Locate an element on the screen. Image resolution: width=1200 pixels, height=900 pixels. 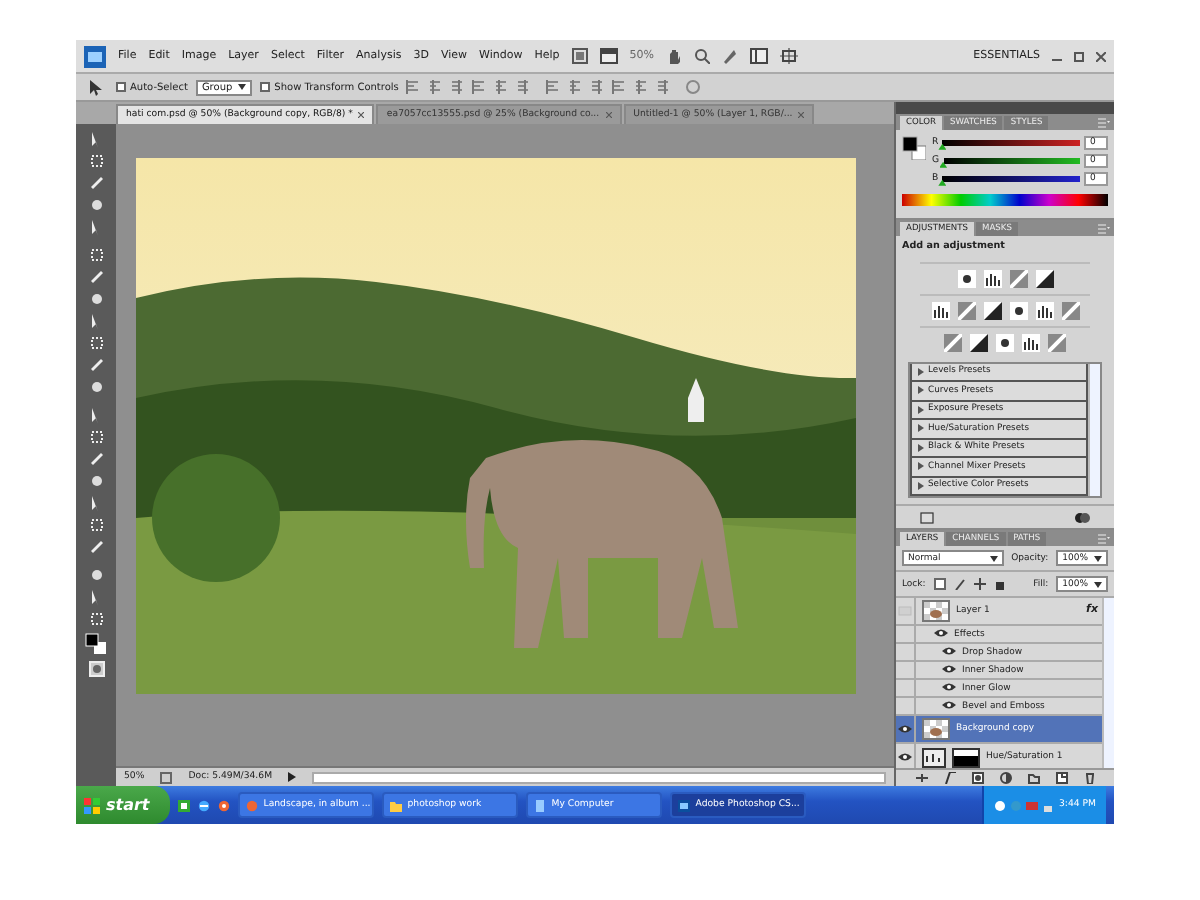
new-layer-icon is located at coordinates (1061, 778).